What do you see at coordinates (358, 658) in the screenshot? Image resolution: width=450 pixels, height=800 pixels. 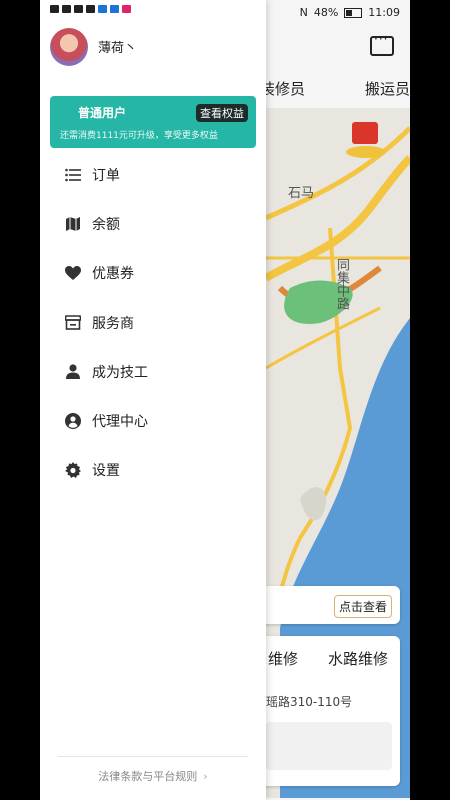 I see `tab-plumbing-repair: 水路维修` at bounding box center [358, 658].